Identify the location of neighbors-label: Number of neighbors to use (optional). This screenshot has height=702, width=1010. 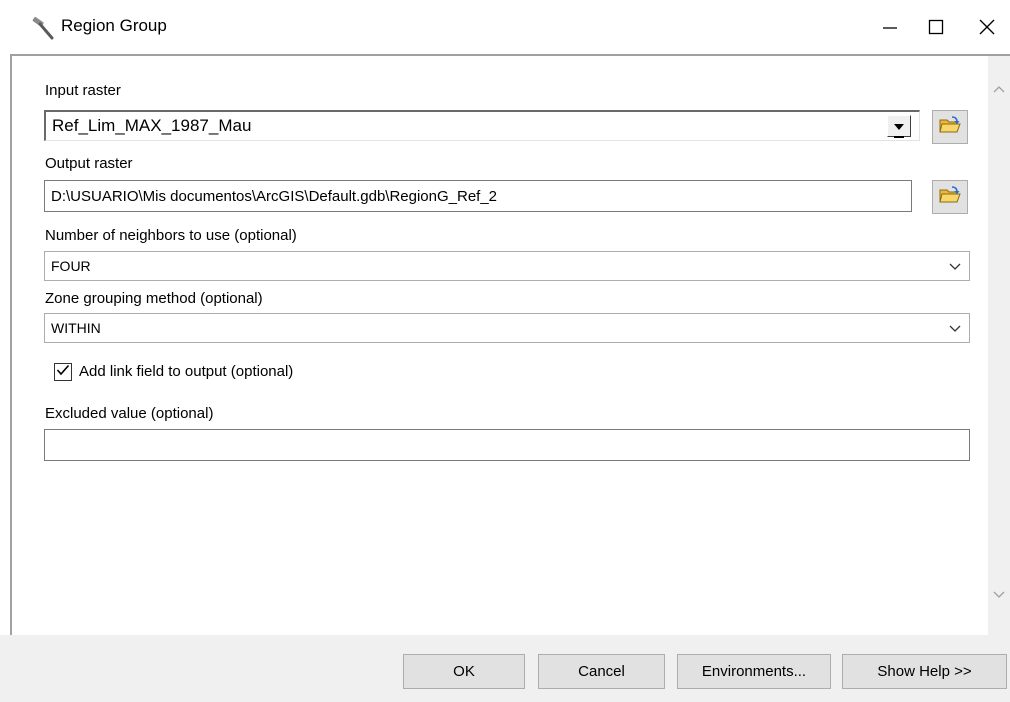
(171, 235).